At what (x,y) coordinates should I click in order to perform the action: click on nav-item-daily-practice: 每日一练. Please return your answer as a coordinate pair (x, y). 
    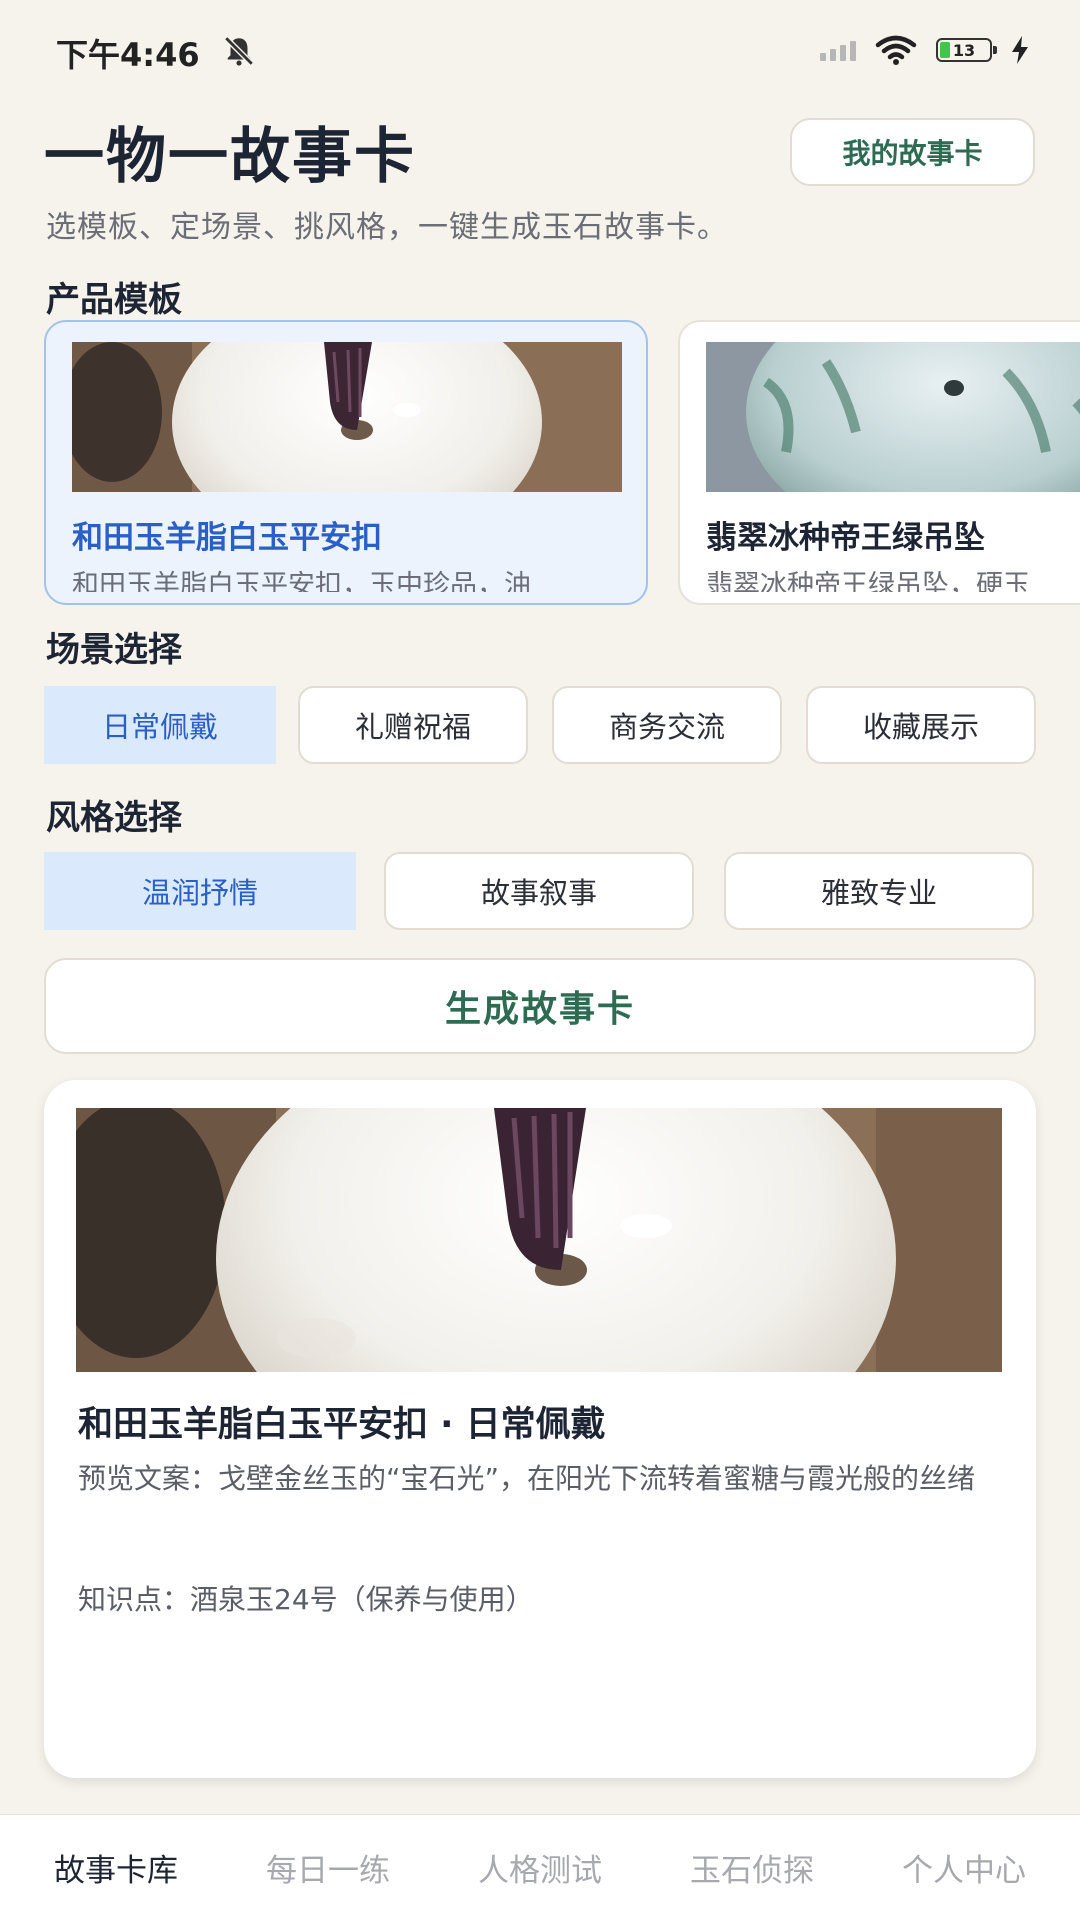
    Looking at the image, I should click on (328, 1867).